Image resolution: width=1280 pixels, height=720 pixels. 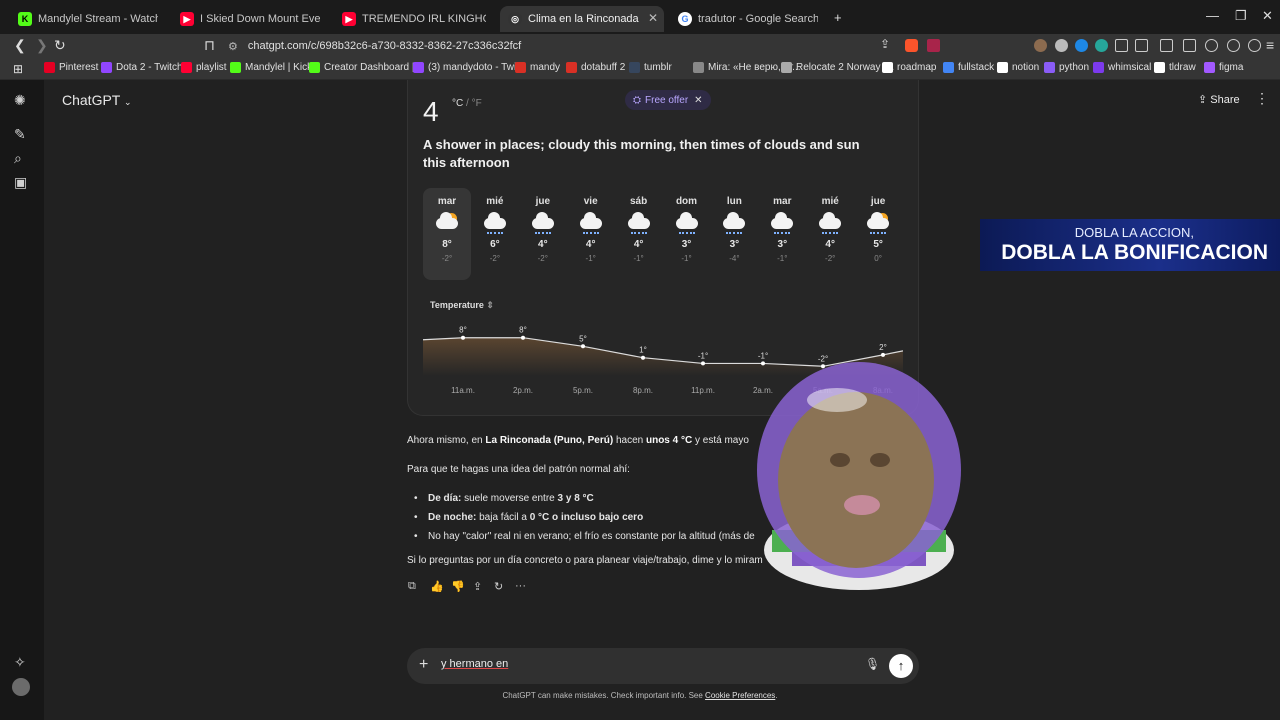 I want to click on forecast-day: mié 4° -2°, so click(x=830, y=234).